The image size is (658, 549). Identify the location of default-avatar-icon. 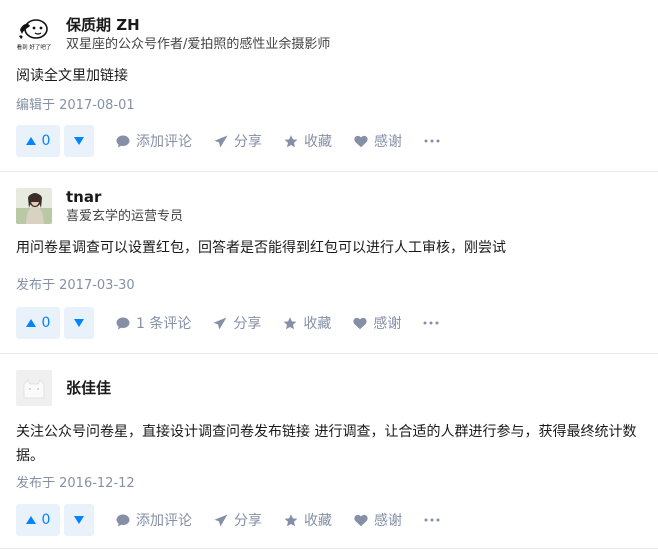
(34, 388).